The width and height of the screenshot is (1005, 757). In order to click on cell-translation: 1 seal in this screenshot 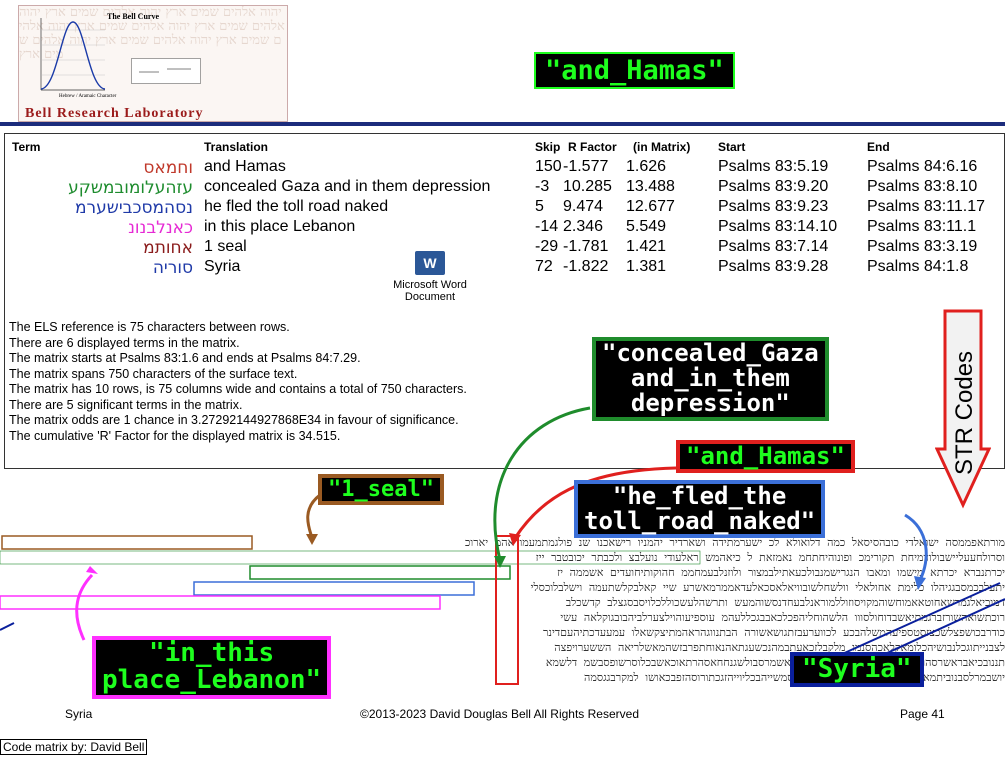, I will do `click(225, 246)`.